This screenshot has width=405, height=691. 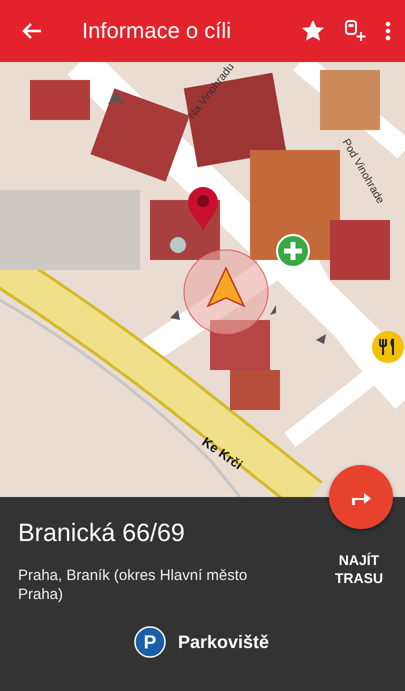 What do you see at coordinates (359, 569) in the screenshot?
I see `find-route-label: NAJÍT TRASU` at bounding box center [359, 569].